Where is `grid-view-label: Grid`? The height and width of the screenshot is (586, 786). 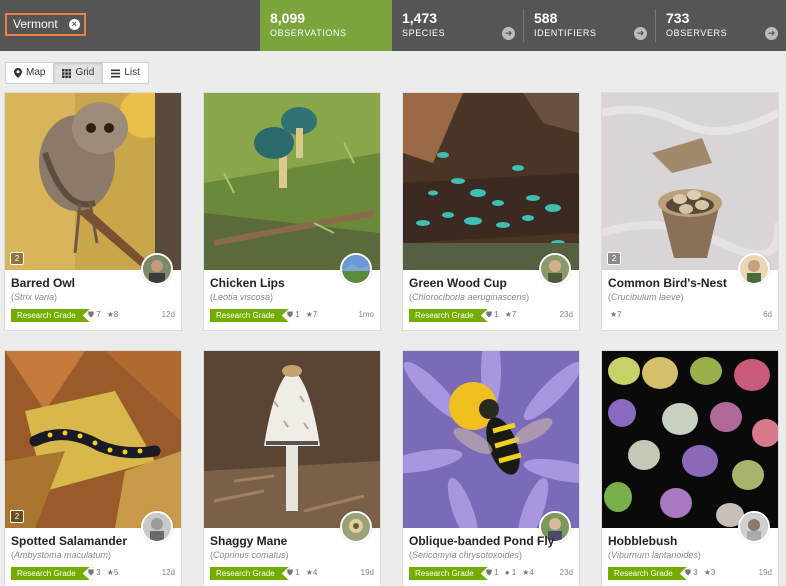
grid-view-label: Grid is located at coordinates (85, 72).